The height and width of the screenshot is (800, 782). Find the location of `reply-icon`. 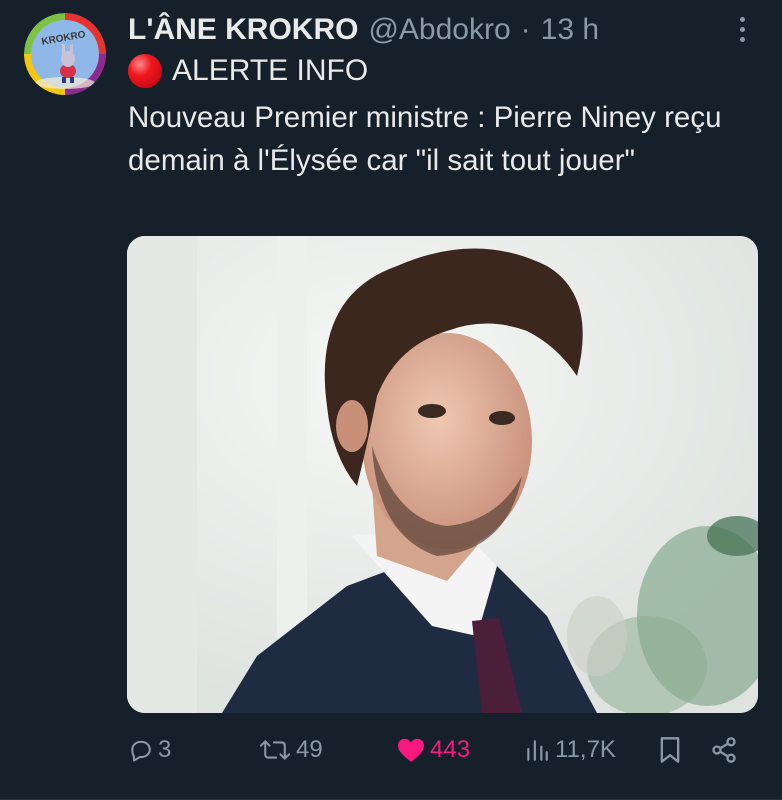

reply-icon is located at coordinates (141, 751).